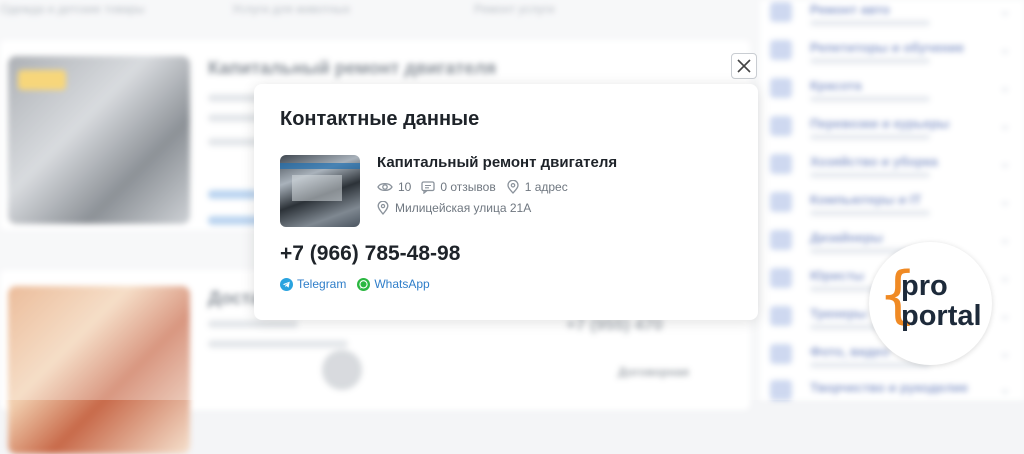 Image resolution: width=1024 pixels, height=454 pixels. What do you see at coordinates (497, 162) in the screenshot?
I see `service-title: Капитальный ремонт двигателя` at bounding box center [497, 162].